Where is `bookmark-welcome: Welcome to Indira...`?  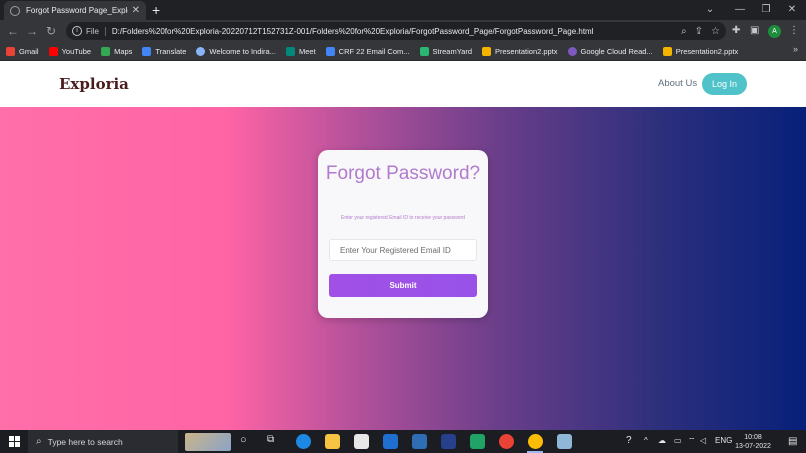
bookmark-welcome: Welcome to Indira... is located at coordinates (236, 51).